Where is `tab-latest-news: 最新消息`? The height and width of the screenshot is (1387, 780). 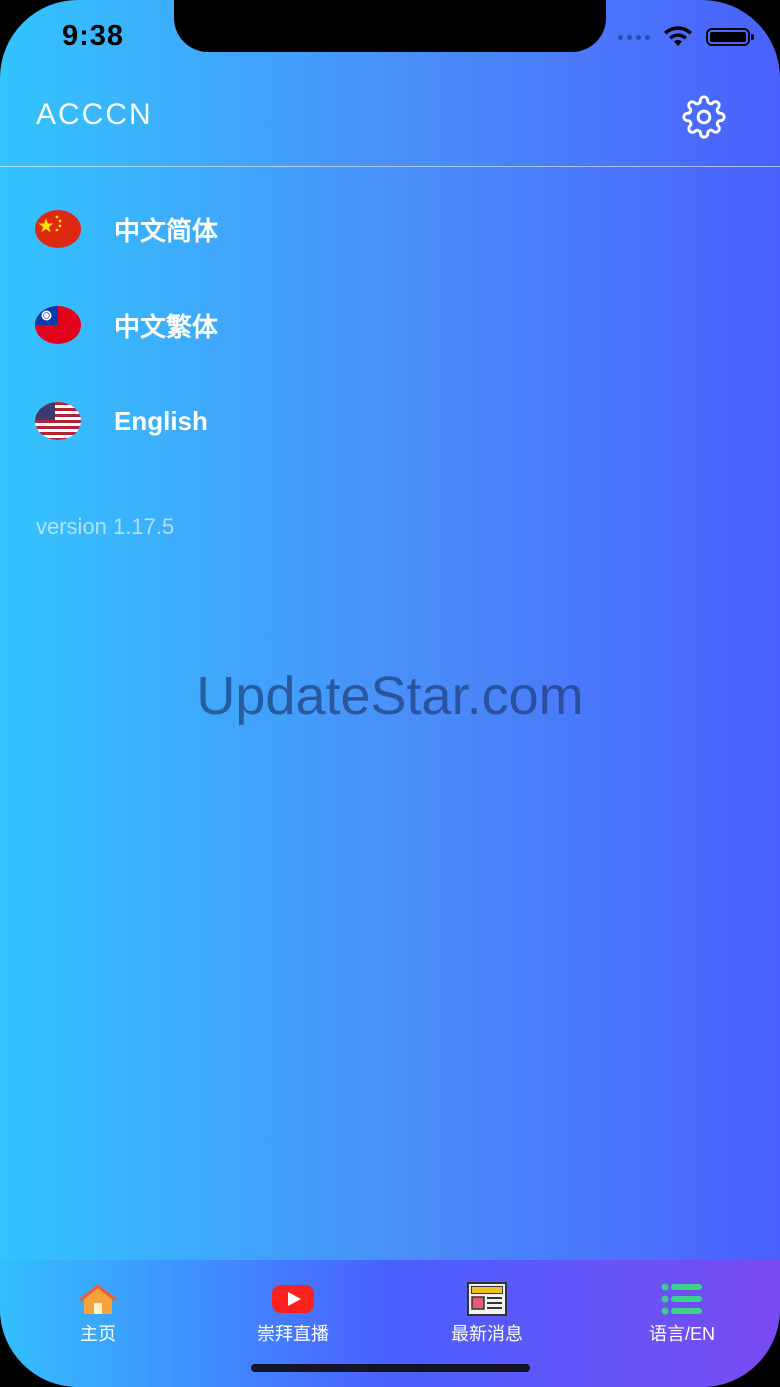
tab-latest-news: 最新消息 is located at coordinates (487, 1314).